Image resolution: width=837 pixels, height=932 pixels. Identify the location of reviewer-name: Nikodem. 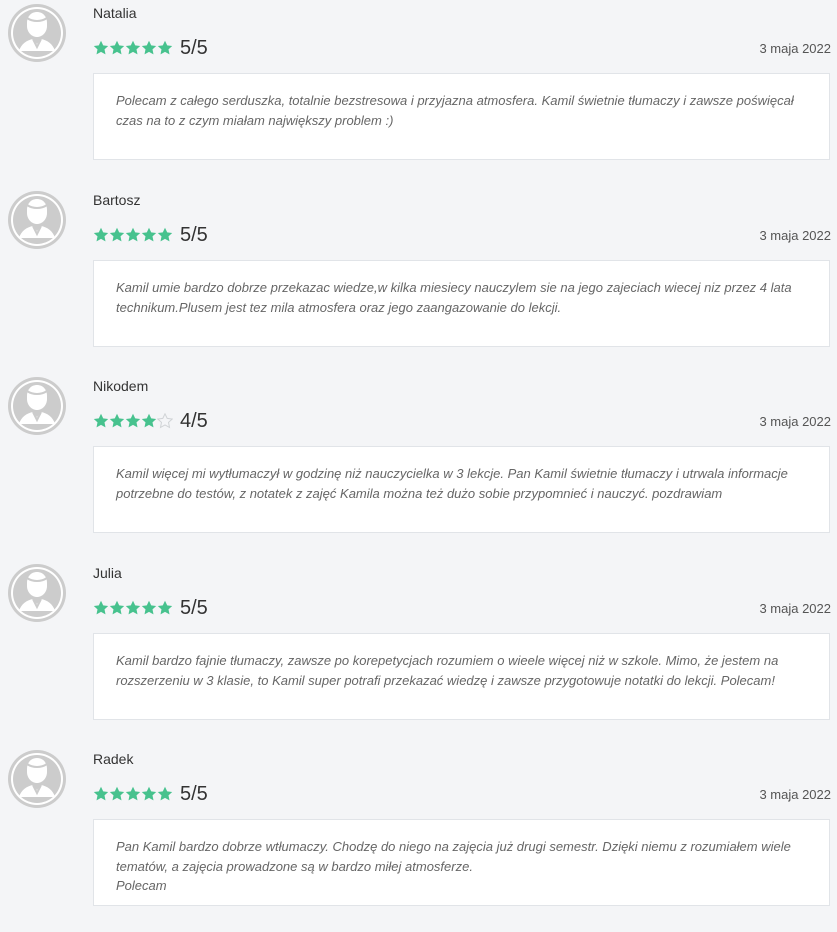
(121, 386).